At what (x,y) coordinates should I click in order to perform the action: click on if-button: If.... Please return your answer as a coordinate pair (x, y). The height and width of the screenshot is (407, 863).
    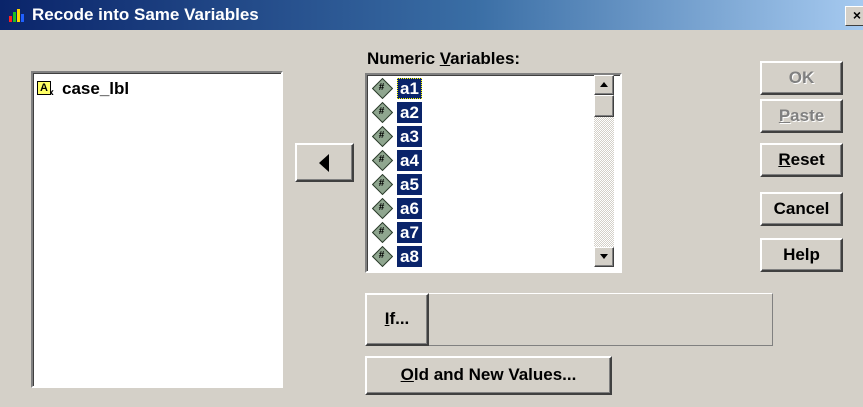
    Looking at the image, I should click on (397, 319).